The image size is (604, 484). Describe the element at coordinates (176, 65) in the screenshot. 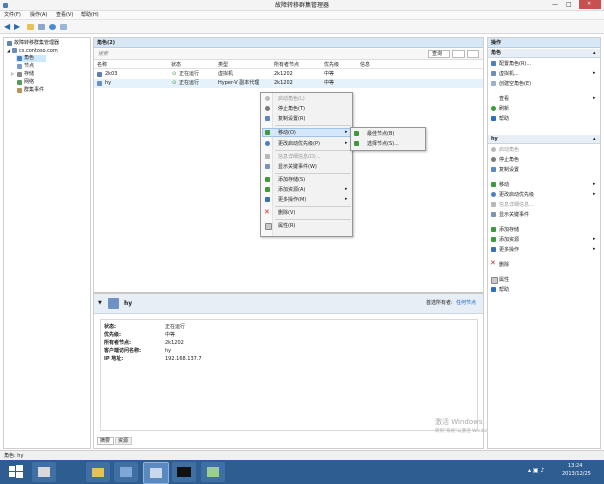

I see `column-status: 状态` at that location.